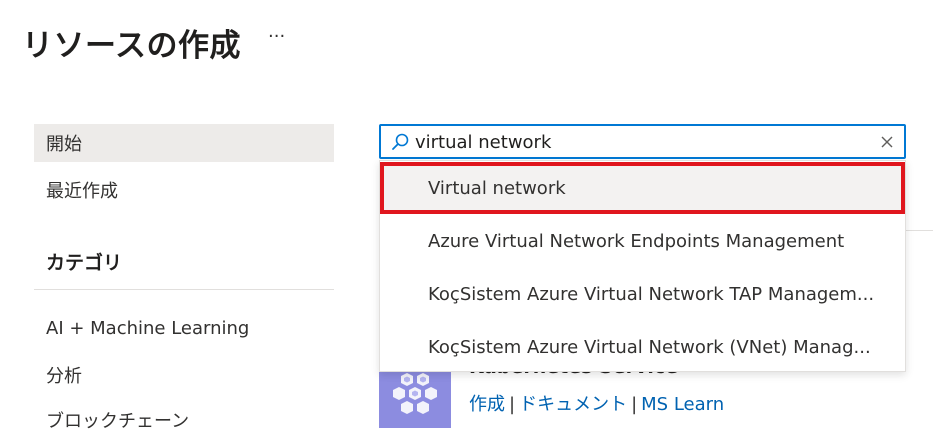 Image resolution: width=933 pixels, height=442 pixels. What do you see at coordinates (919, 230) in the screenshot?
I see `card-divider` at bounding box center [919, 230].